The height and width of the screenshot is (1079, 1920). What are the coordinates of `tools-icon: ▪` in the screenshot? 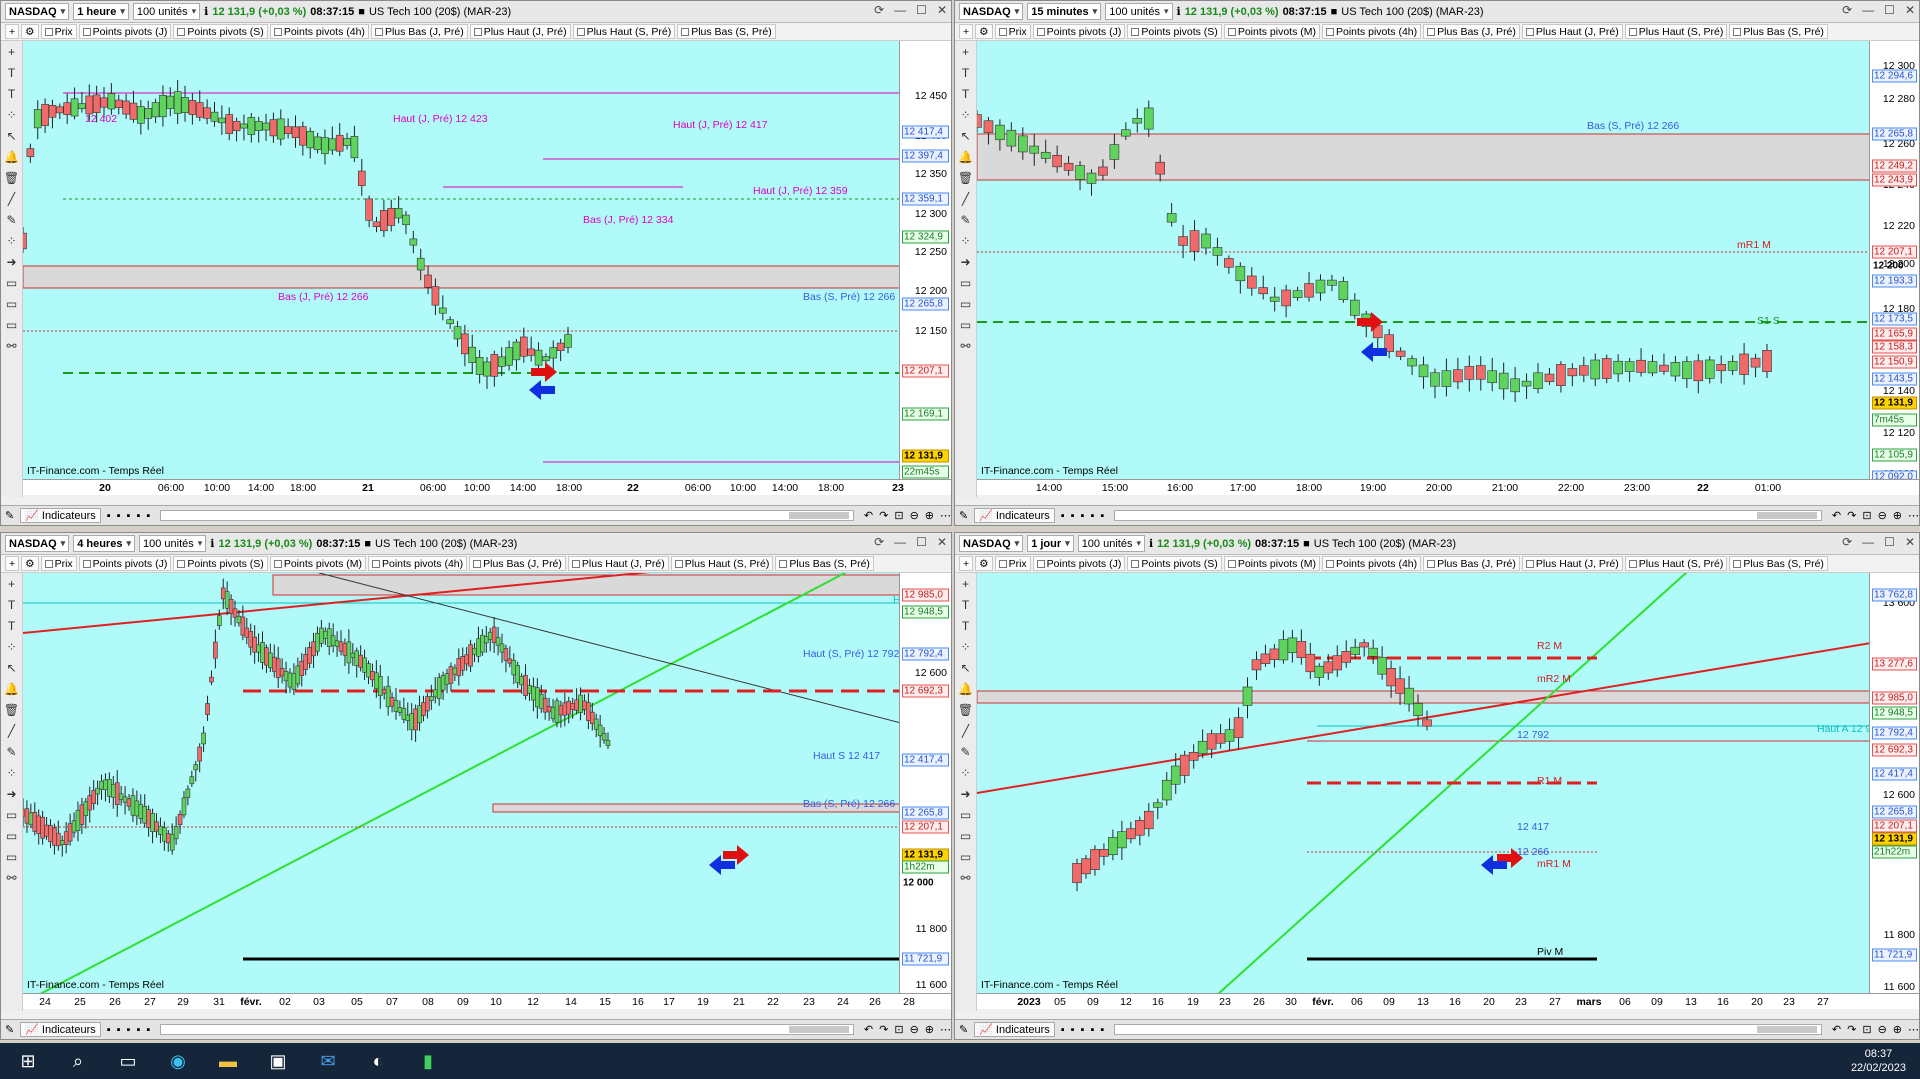 It's located at (1102, 1030).